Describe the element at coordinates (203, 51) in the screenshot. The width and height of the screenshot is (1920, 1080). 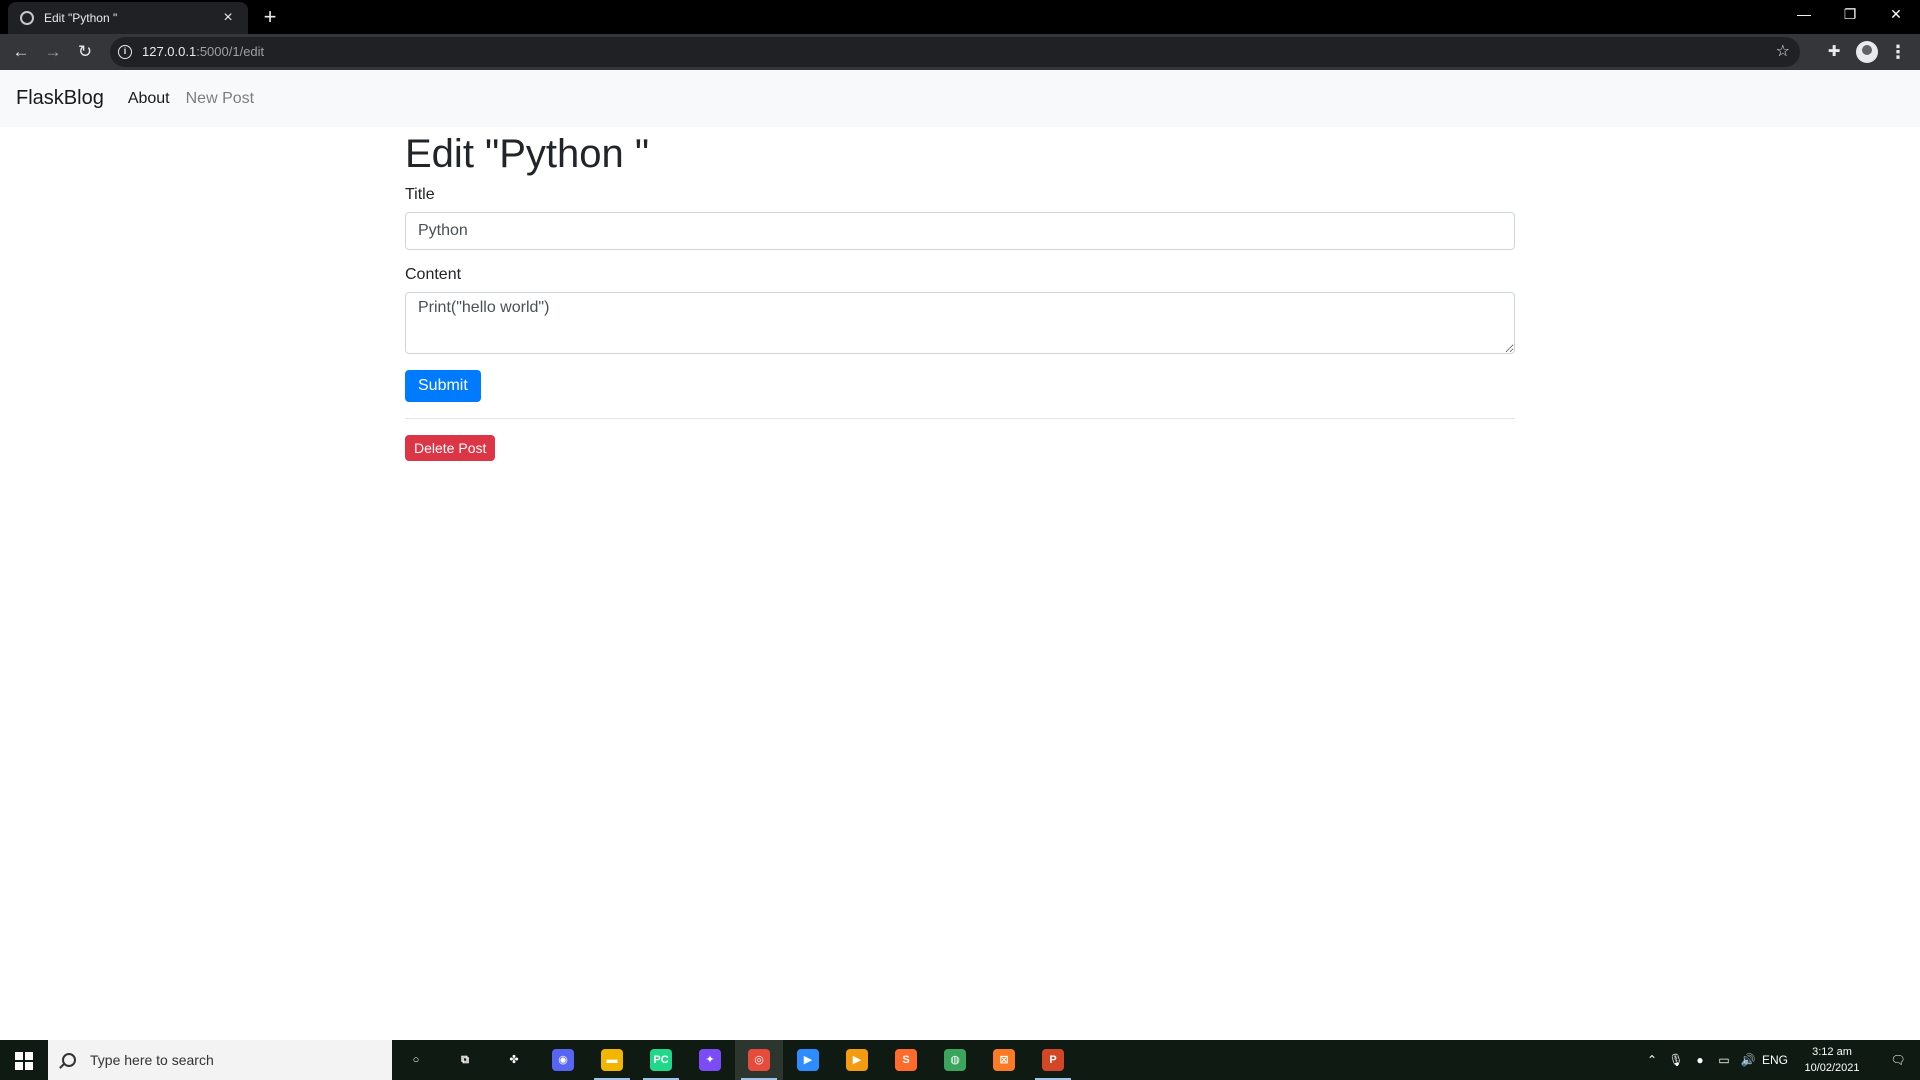
I see `url-text: 127.0.0.1:5000/1/edit` at that location.